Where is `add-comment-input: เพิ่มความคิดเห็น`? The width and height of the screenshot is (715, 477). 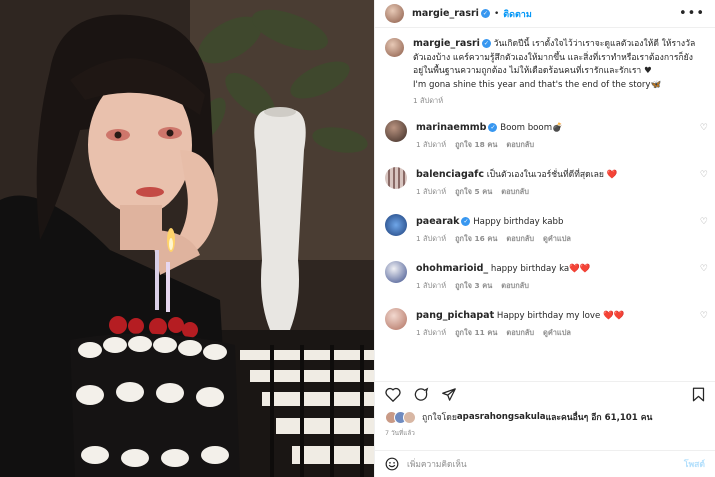 add-comment-input: เพิ่มความคิดเห็น is located at coordinates (437, 464).